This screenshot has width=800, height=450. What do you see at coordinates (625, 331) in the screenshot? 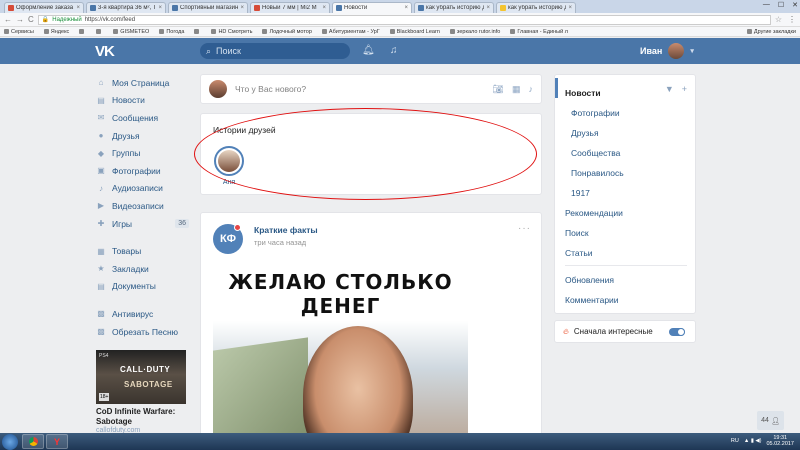
I see `interesting-first-toggle: 🔥︎ Сначала интересные` at bounding box center [625, 331].